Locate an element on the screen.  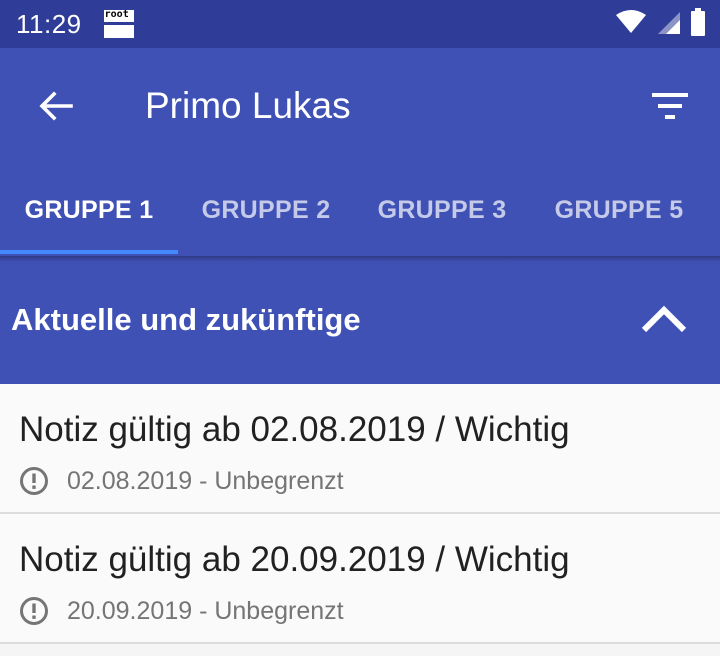
tab-indicator is located at coordinates (89, 252).